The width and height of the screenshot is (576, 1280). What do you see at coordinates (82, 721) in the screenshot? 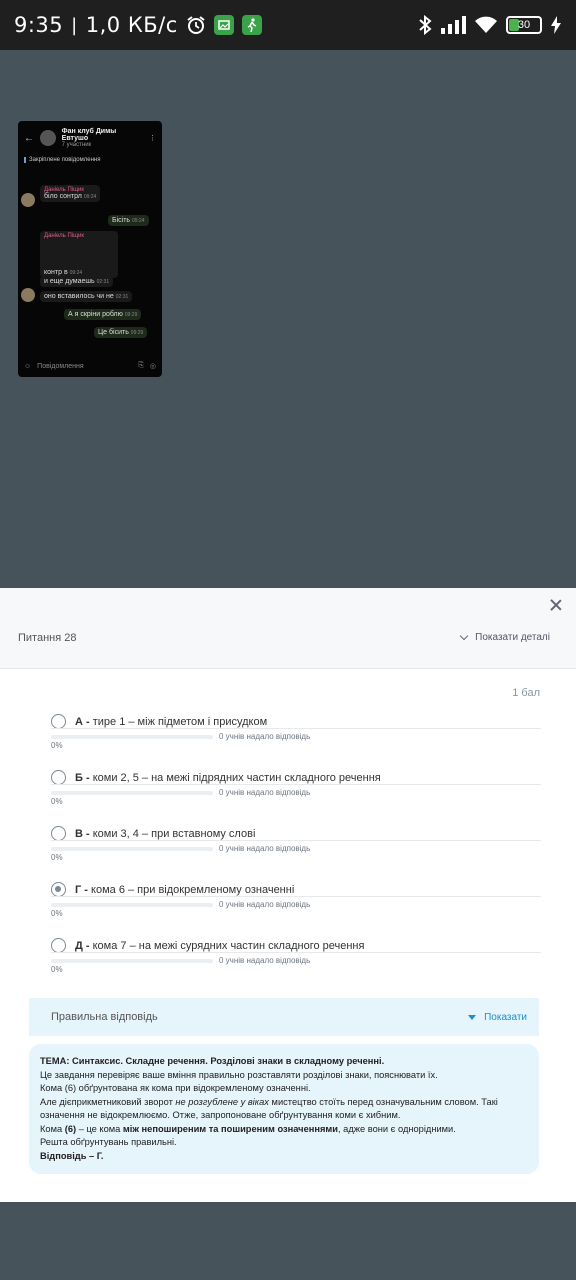
I see `option-letter: А -` at bounding box center [82, 721].